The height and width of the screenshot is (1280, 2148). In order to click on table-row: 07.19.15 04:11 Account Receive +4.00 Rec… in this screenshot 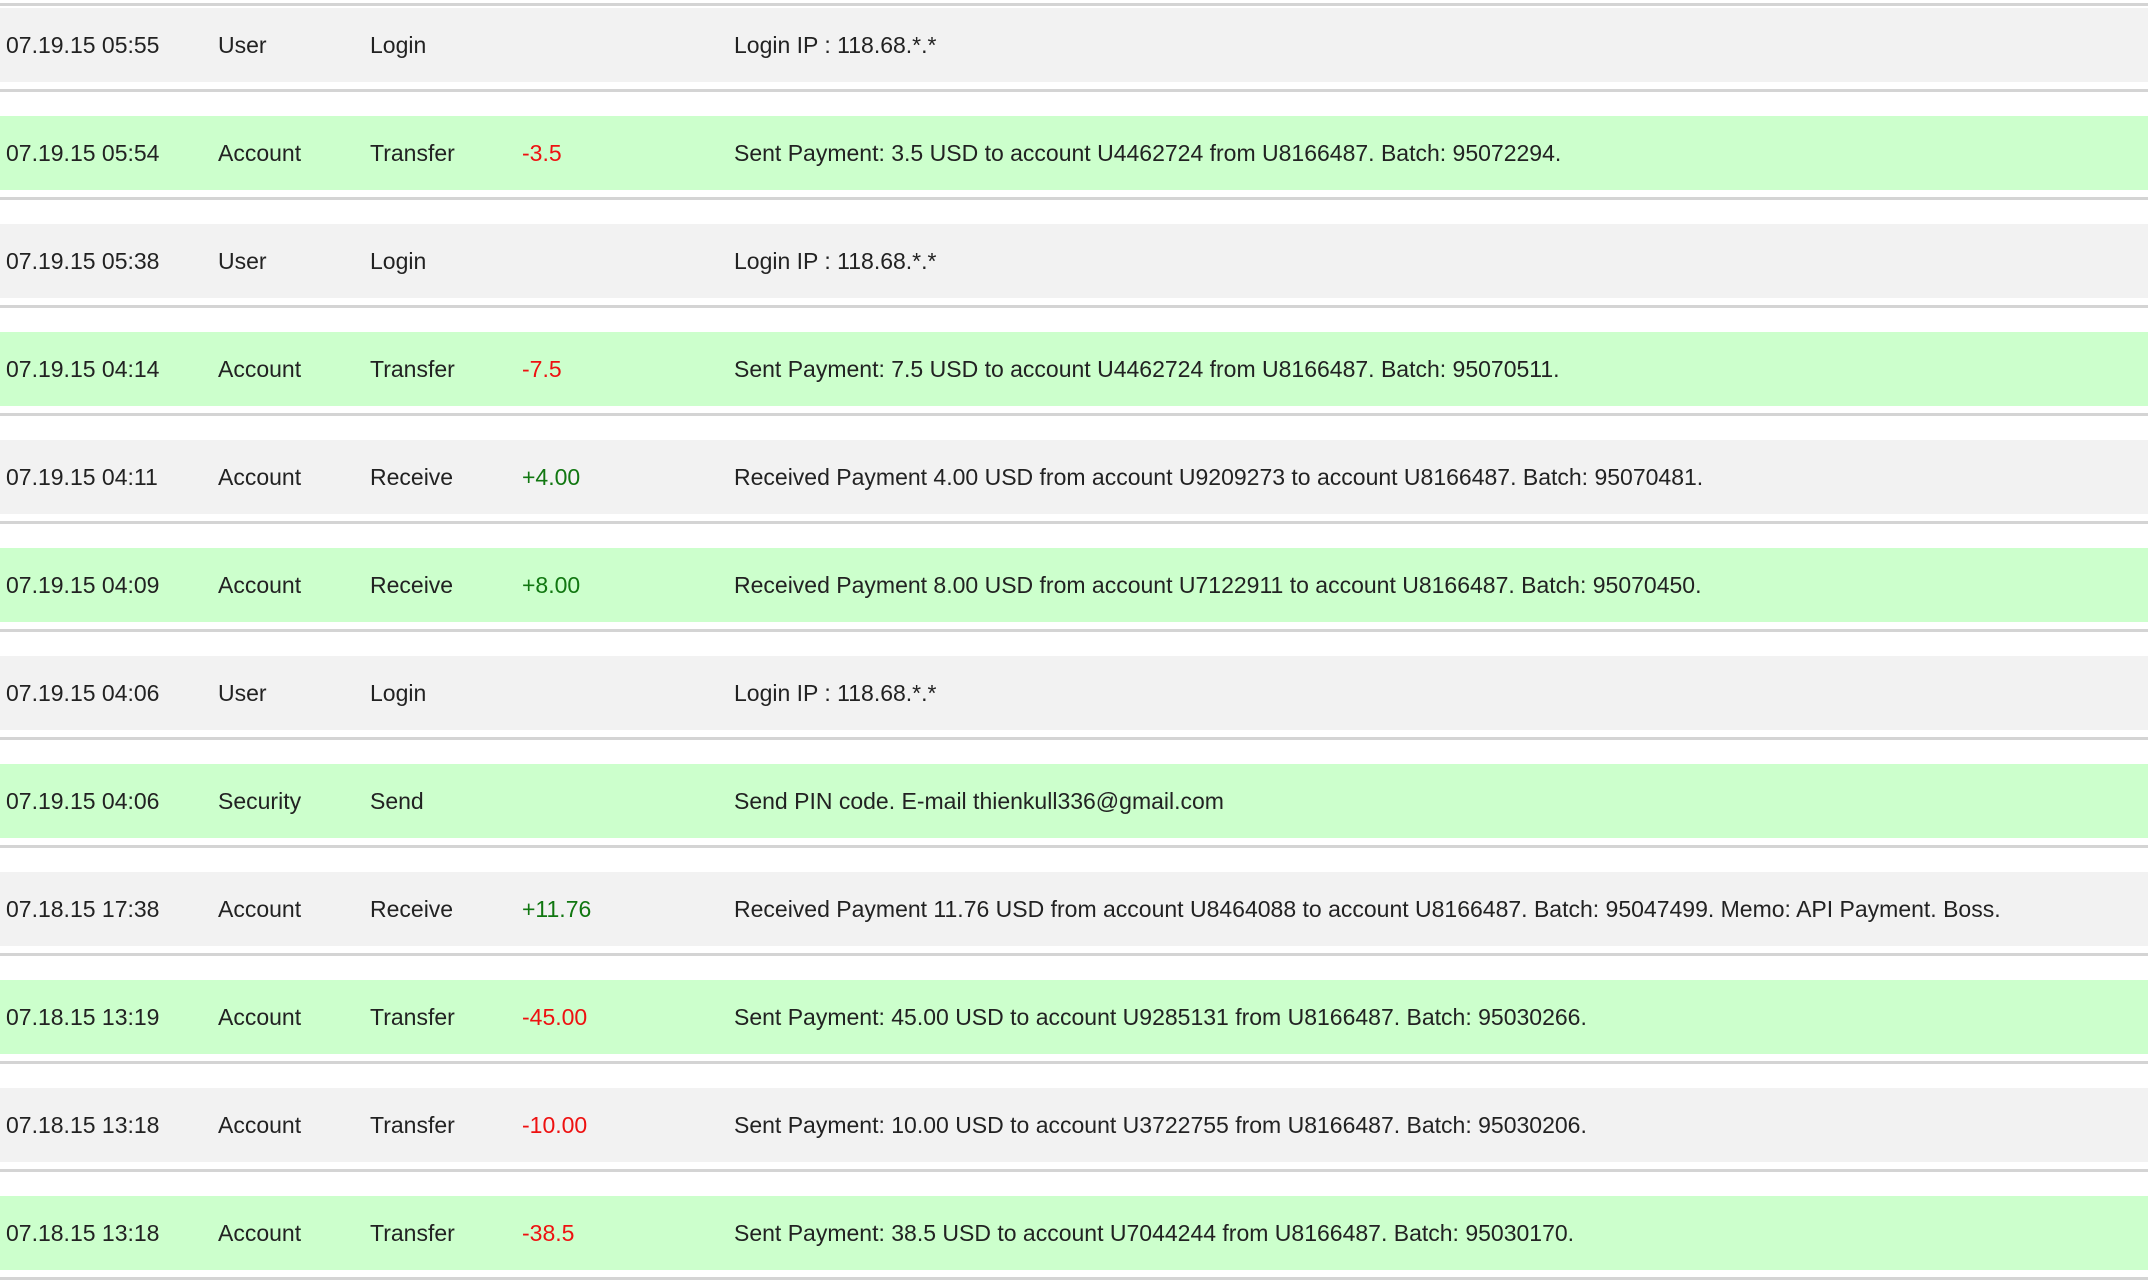, I will do `click(1074, 482)`.